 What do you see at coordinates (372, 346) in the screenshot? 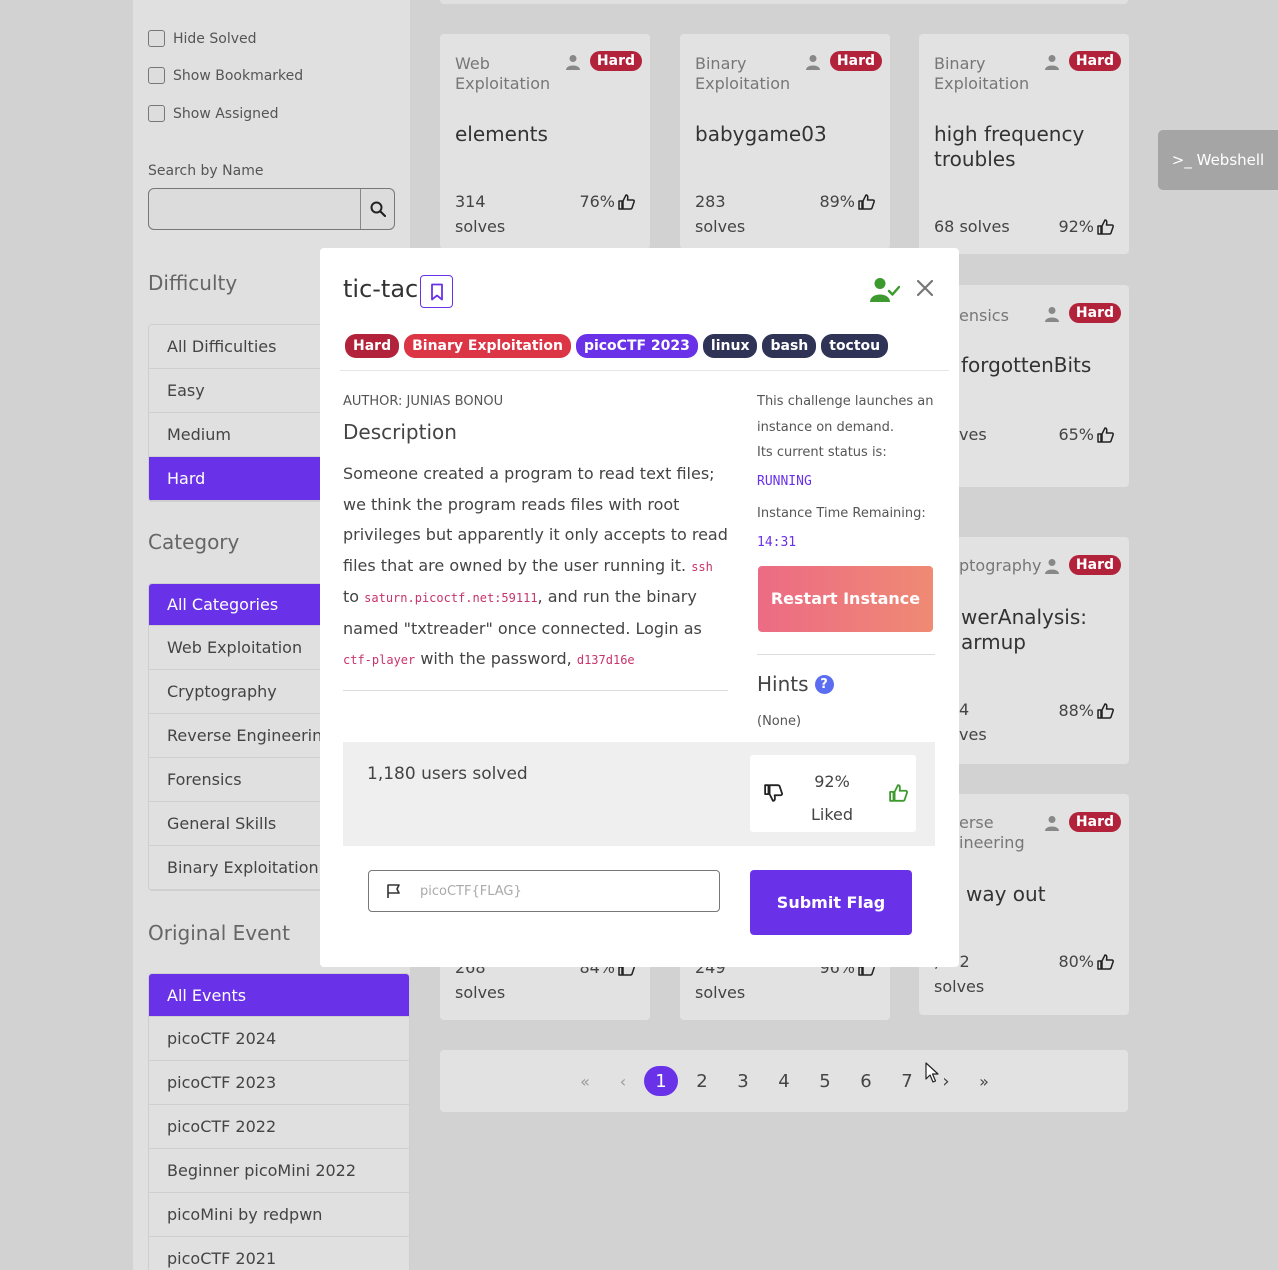
I see `tag-difficulty: Hard` at bounding box center [372, 346].